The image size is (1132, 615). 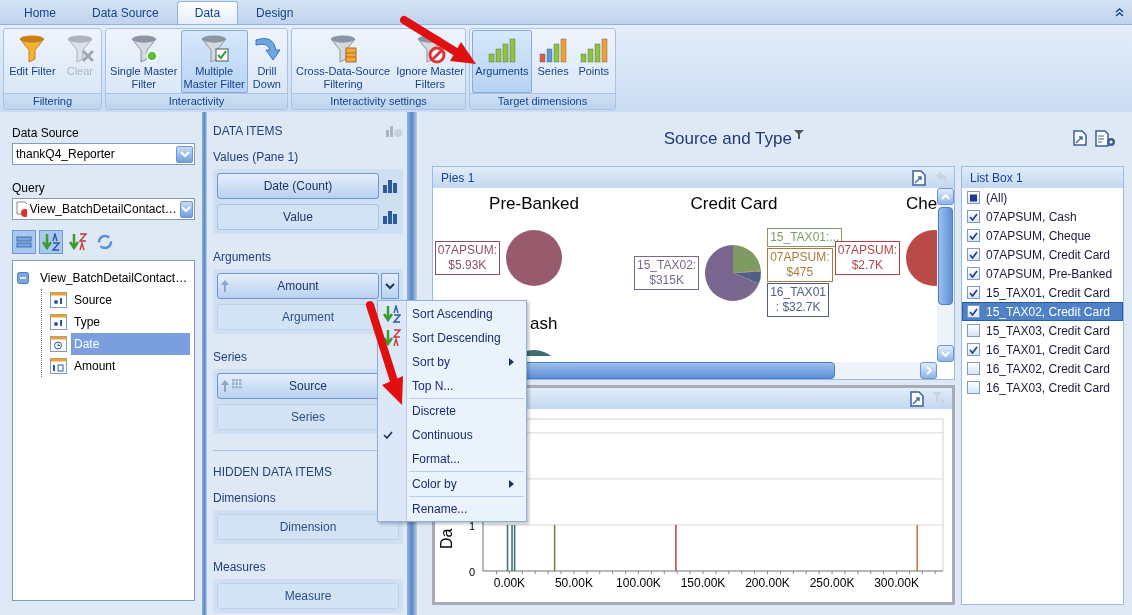 I want to click on menu-item: Continuous, so click(x=466, y=435).